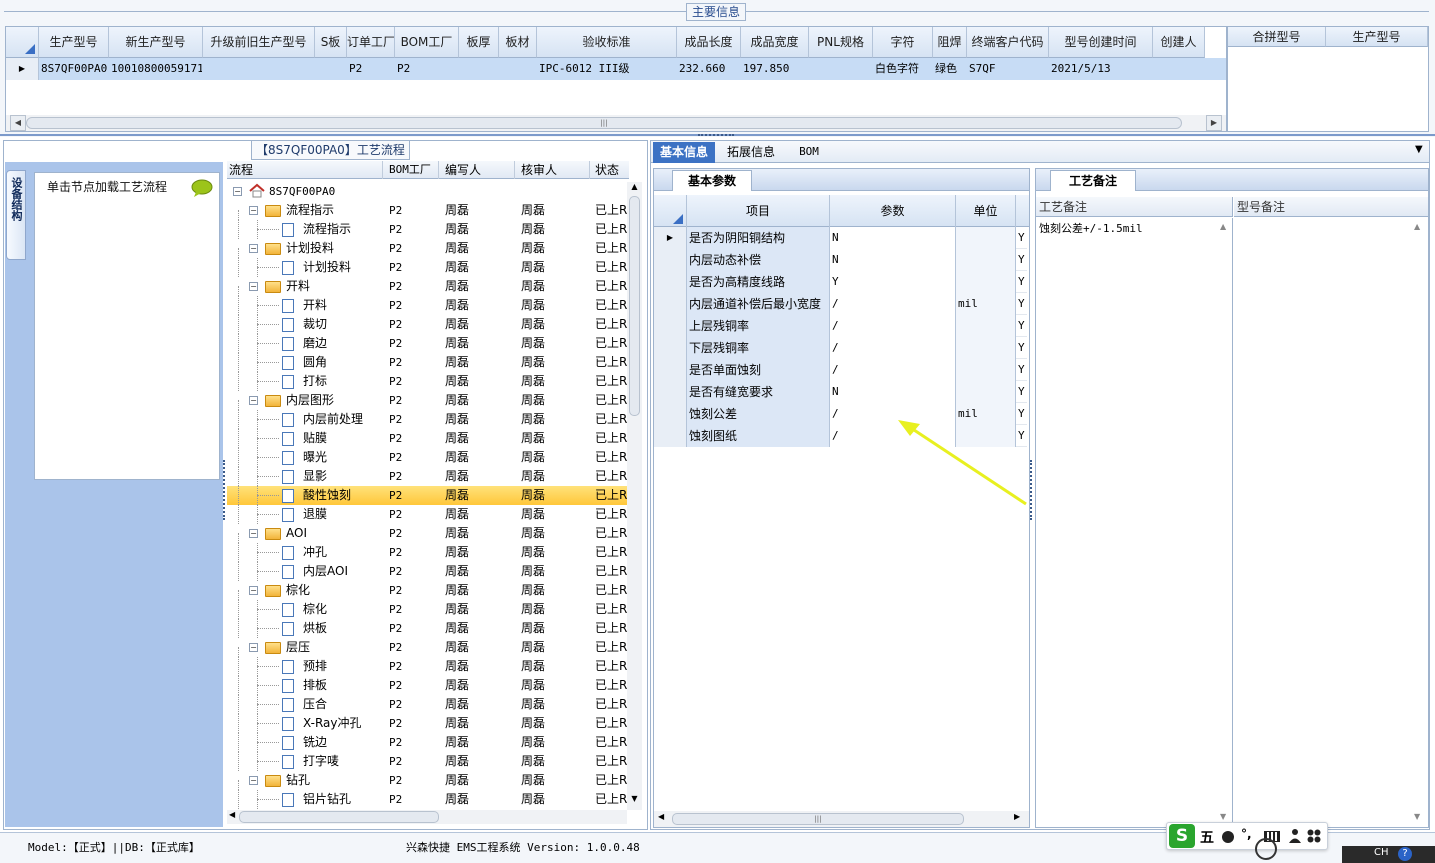 This screenshot has height=863, width=1435. I want to click on tree-row: 打字唛 P2 周磊 周磊 已上R, so click(427, 761).